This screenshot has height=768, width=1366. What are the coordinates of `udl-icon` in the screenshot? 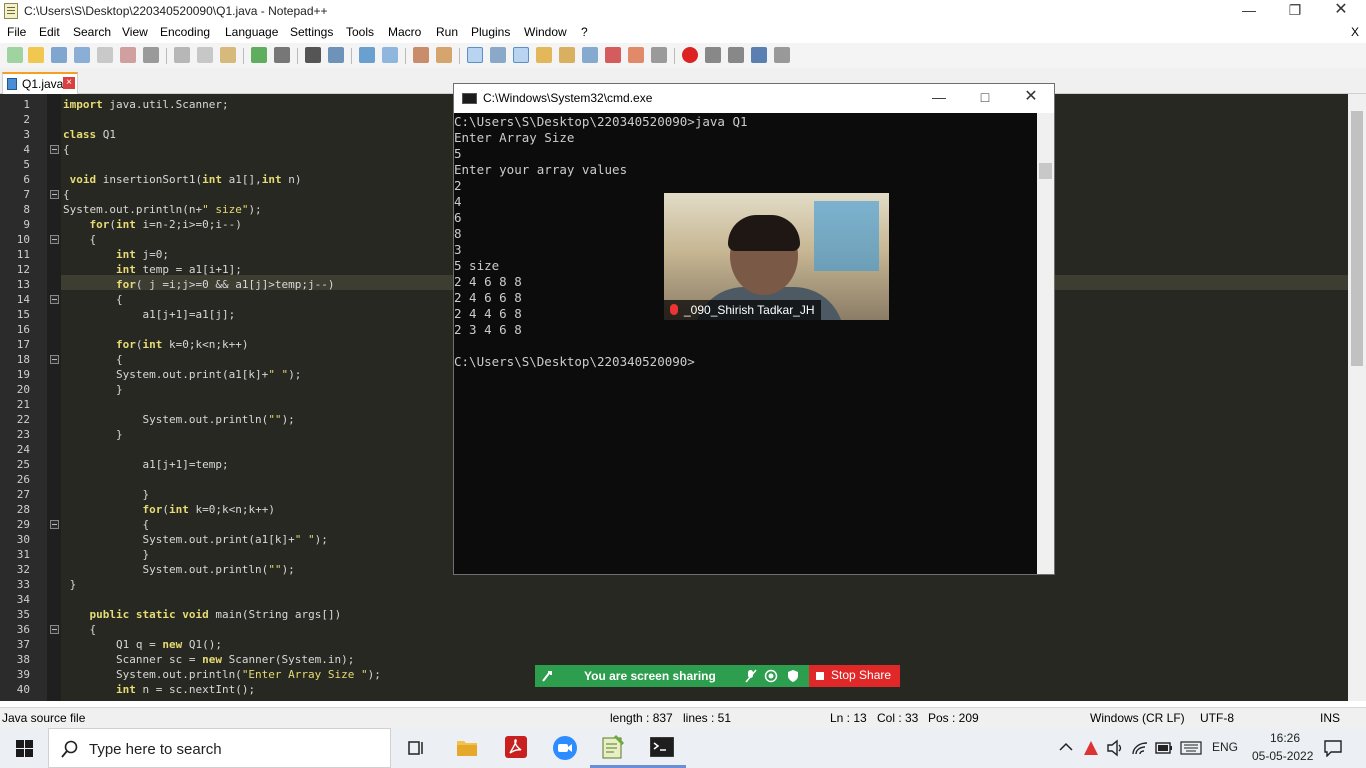 It's located at (544, 55).